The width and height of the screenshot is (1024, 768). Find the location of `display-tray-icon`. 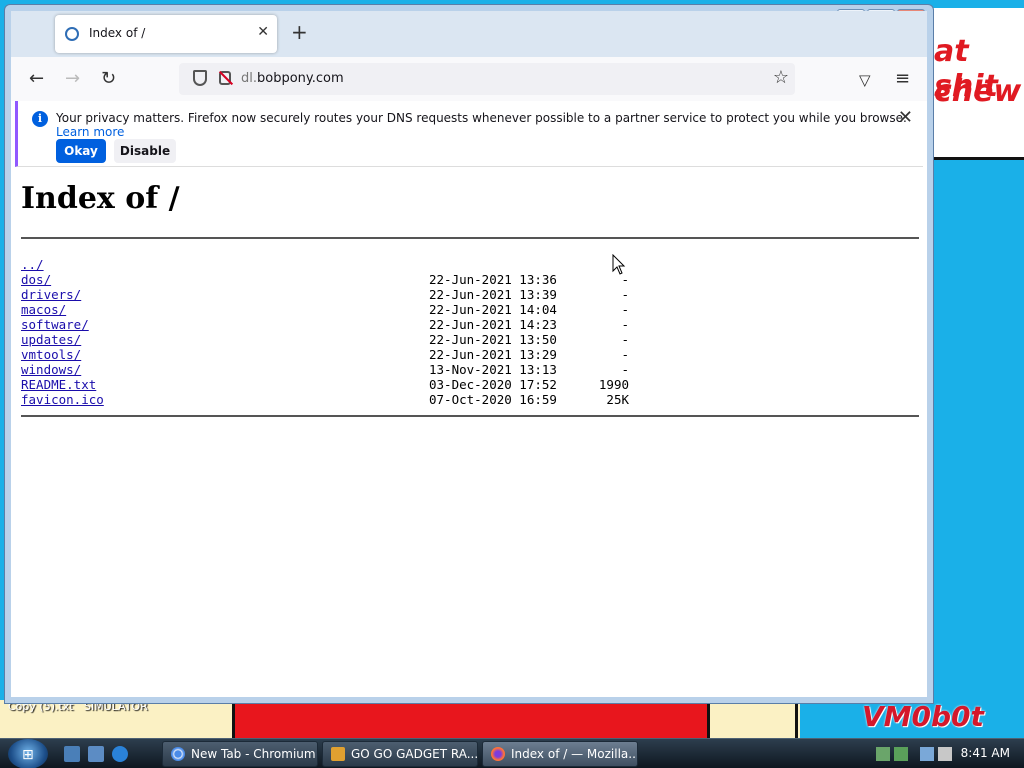

display-tray-icon is located at coordinates (927, 754).